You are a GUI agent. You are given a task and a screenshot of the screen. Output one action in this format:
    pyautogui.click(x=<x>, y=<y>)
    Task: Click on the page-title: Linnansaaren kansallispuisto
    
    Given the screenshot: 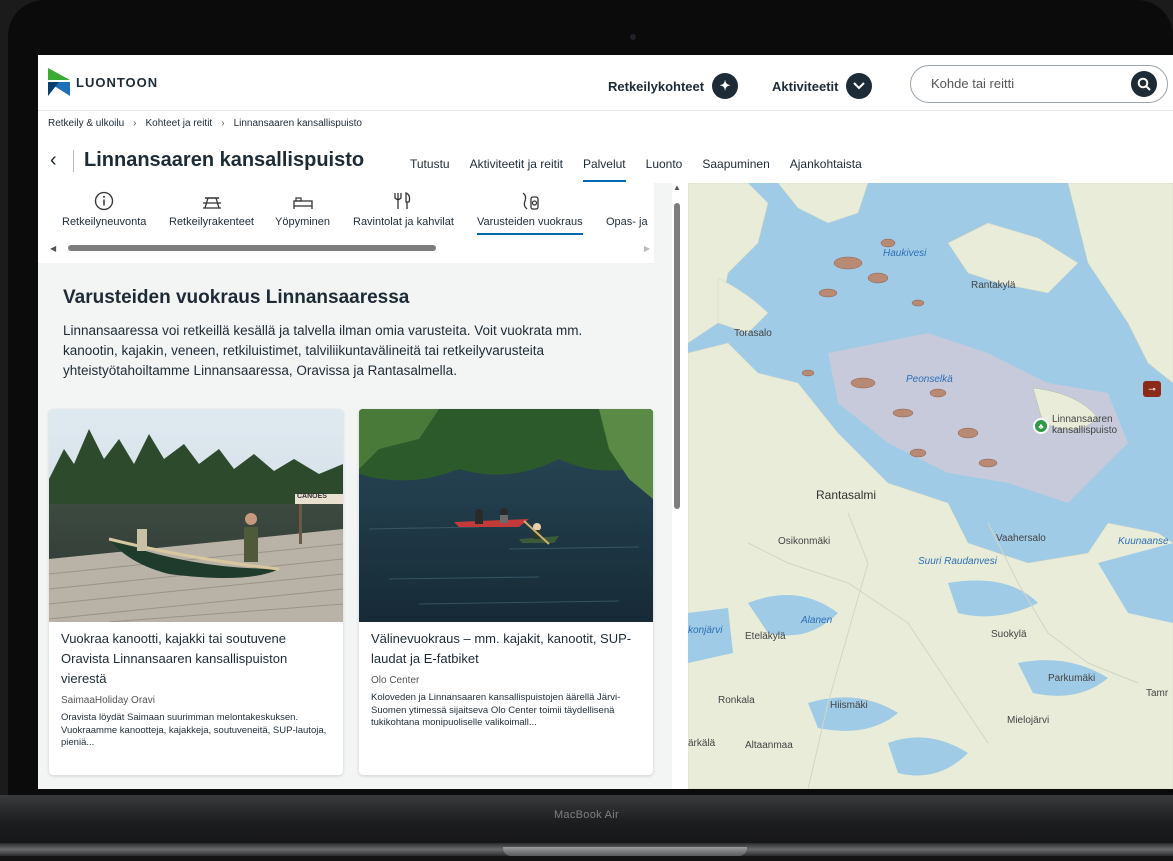 What is the action you would take?
    pyautogui.click(x=224, y=160)
    